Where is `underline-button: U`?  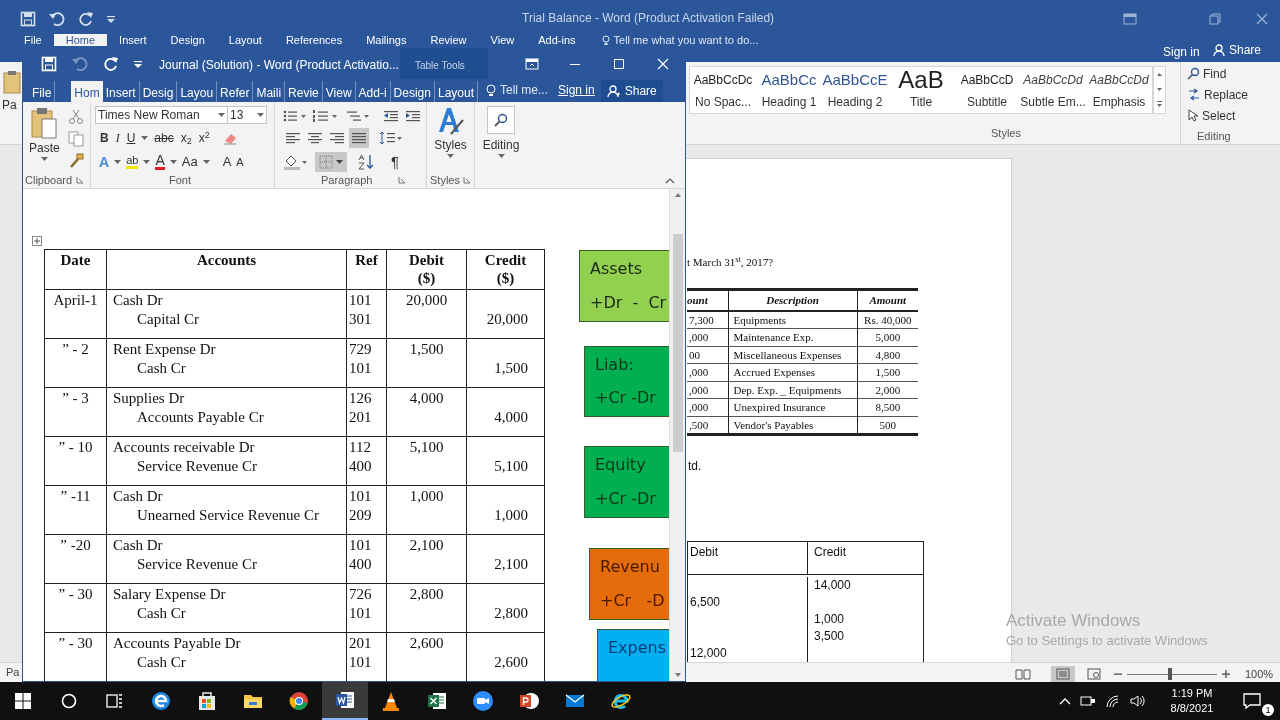 underline-button: U is located at coordinates (131, 138).